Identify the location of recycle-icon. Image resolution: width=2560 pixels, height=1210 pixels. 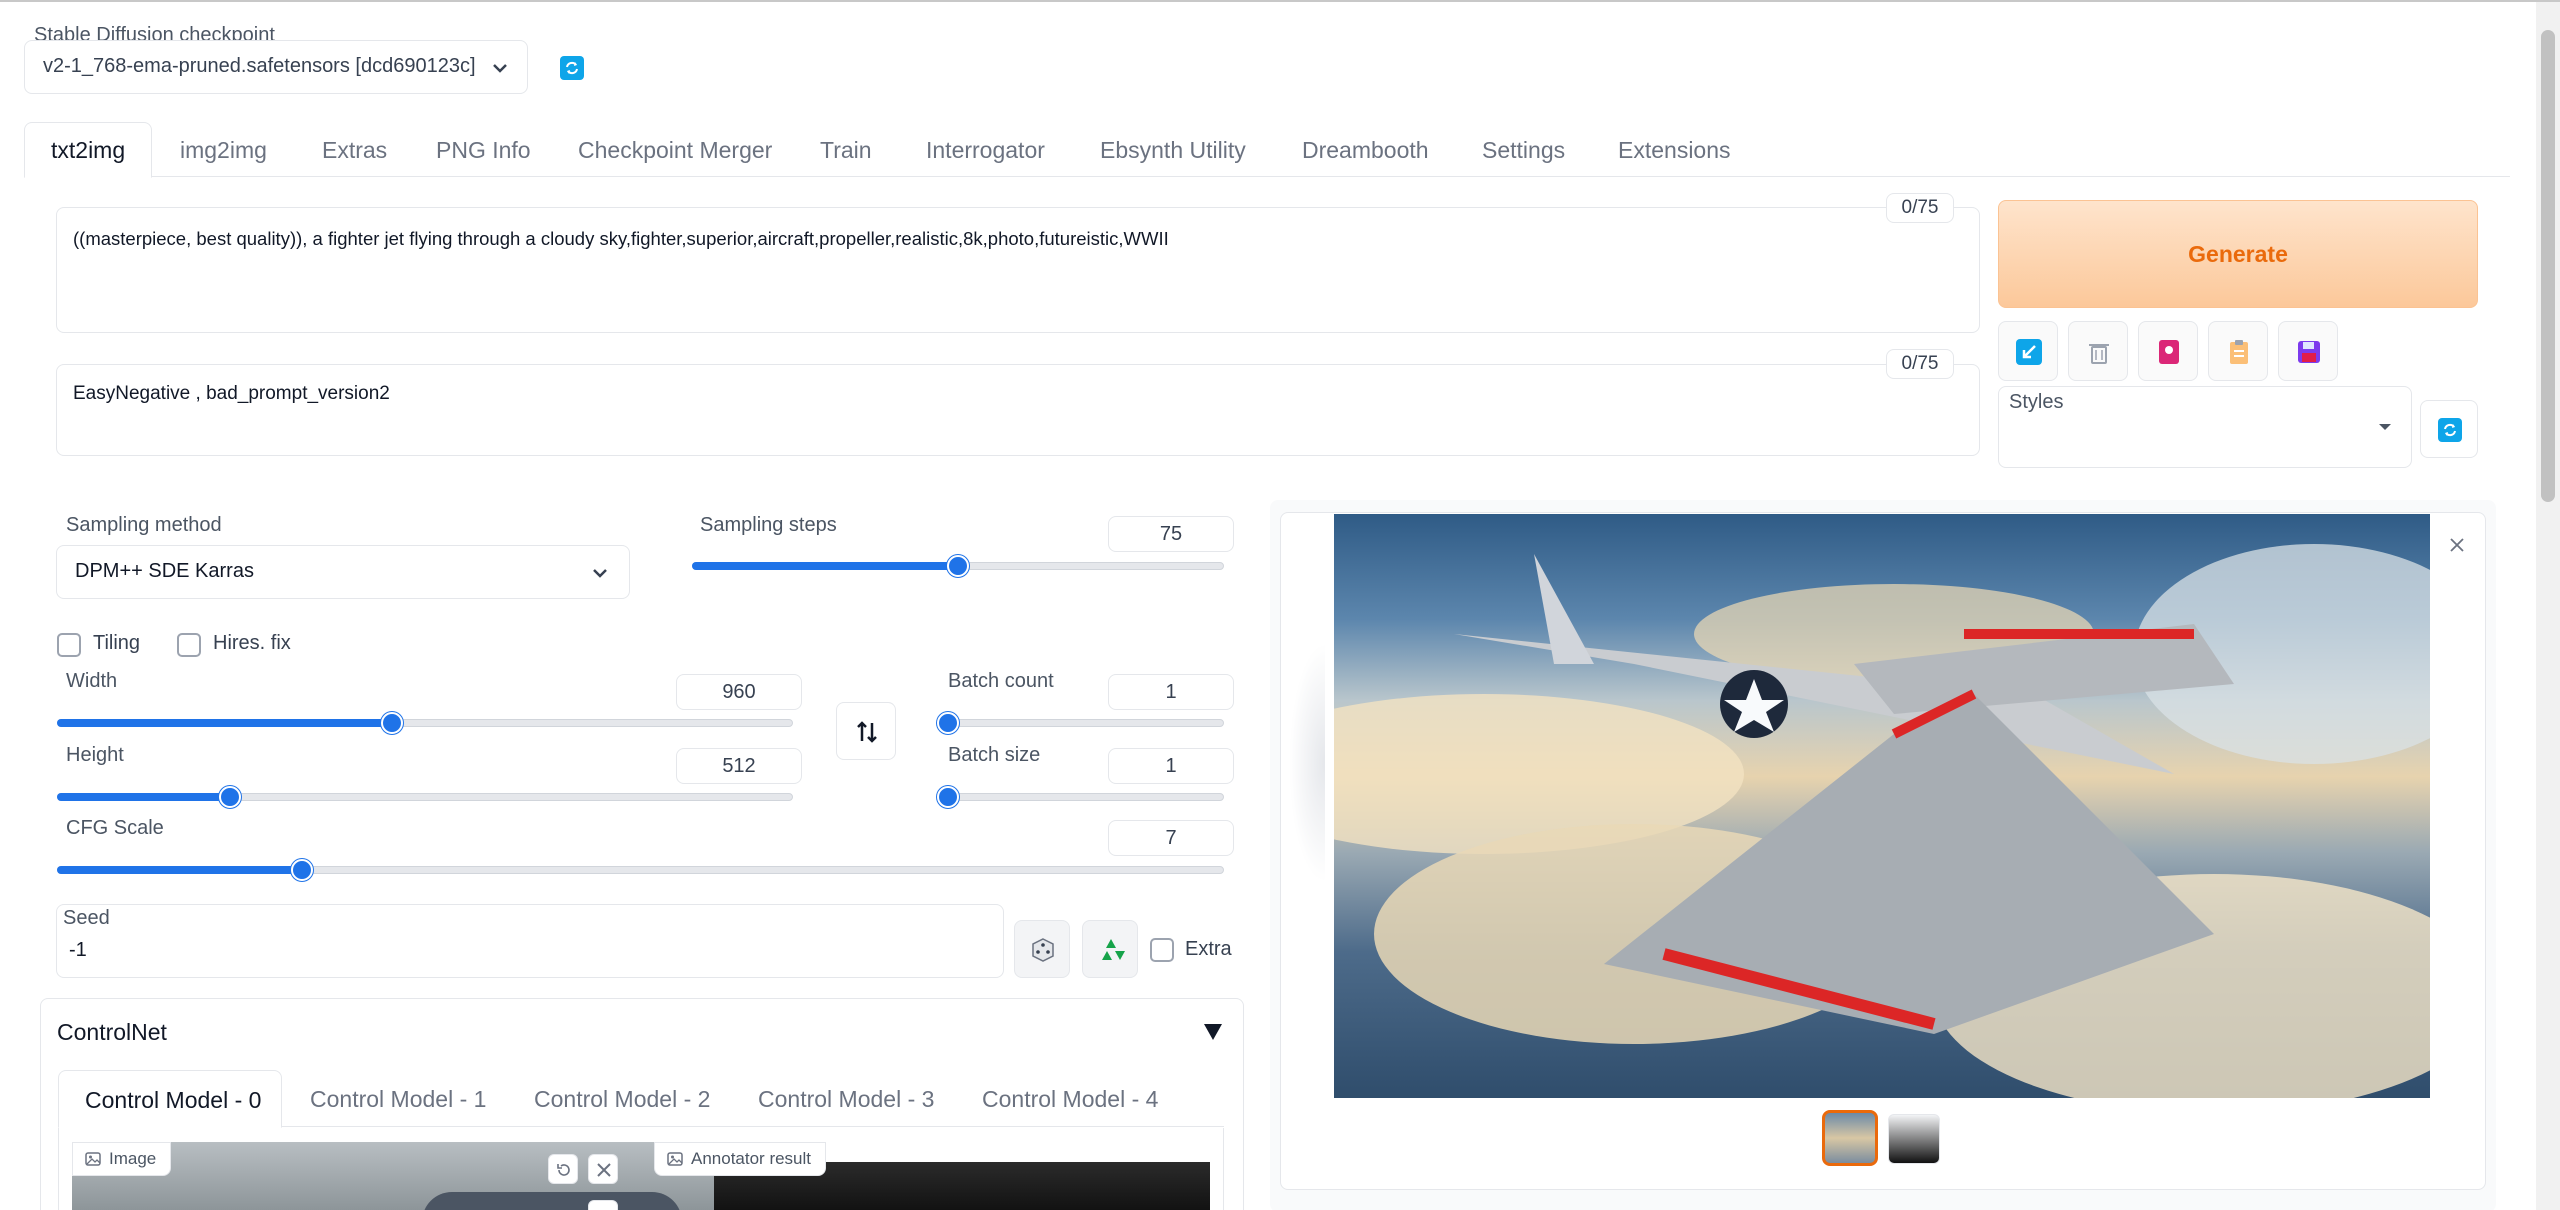
(1113, 949).